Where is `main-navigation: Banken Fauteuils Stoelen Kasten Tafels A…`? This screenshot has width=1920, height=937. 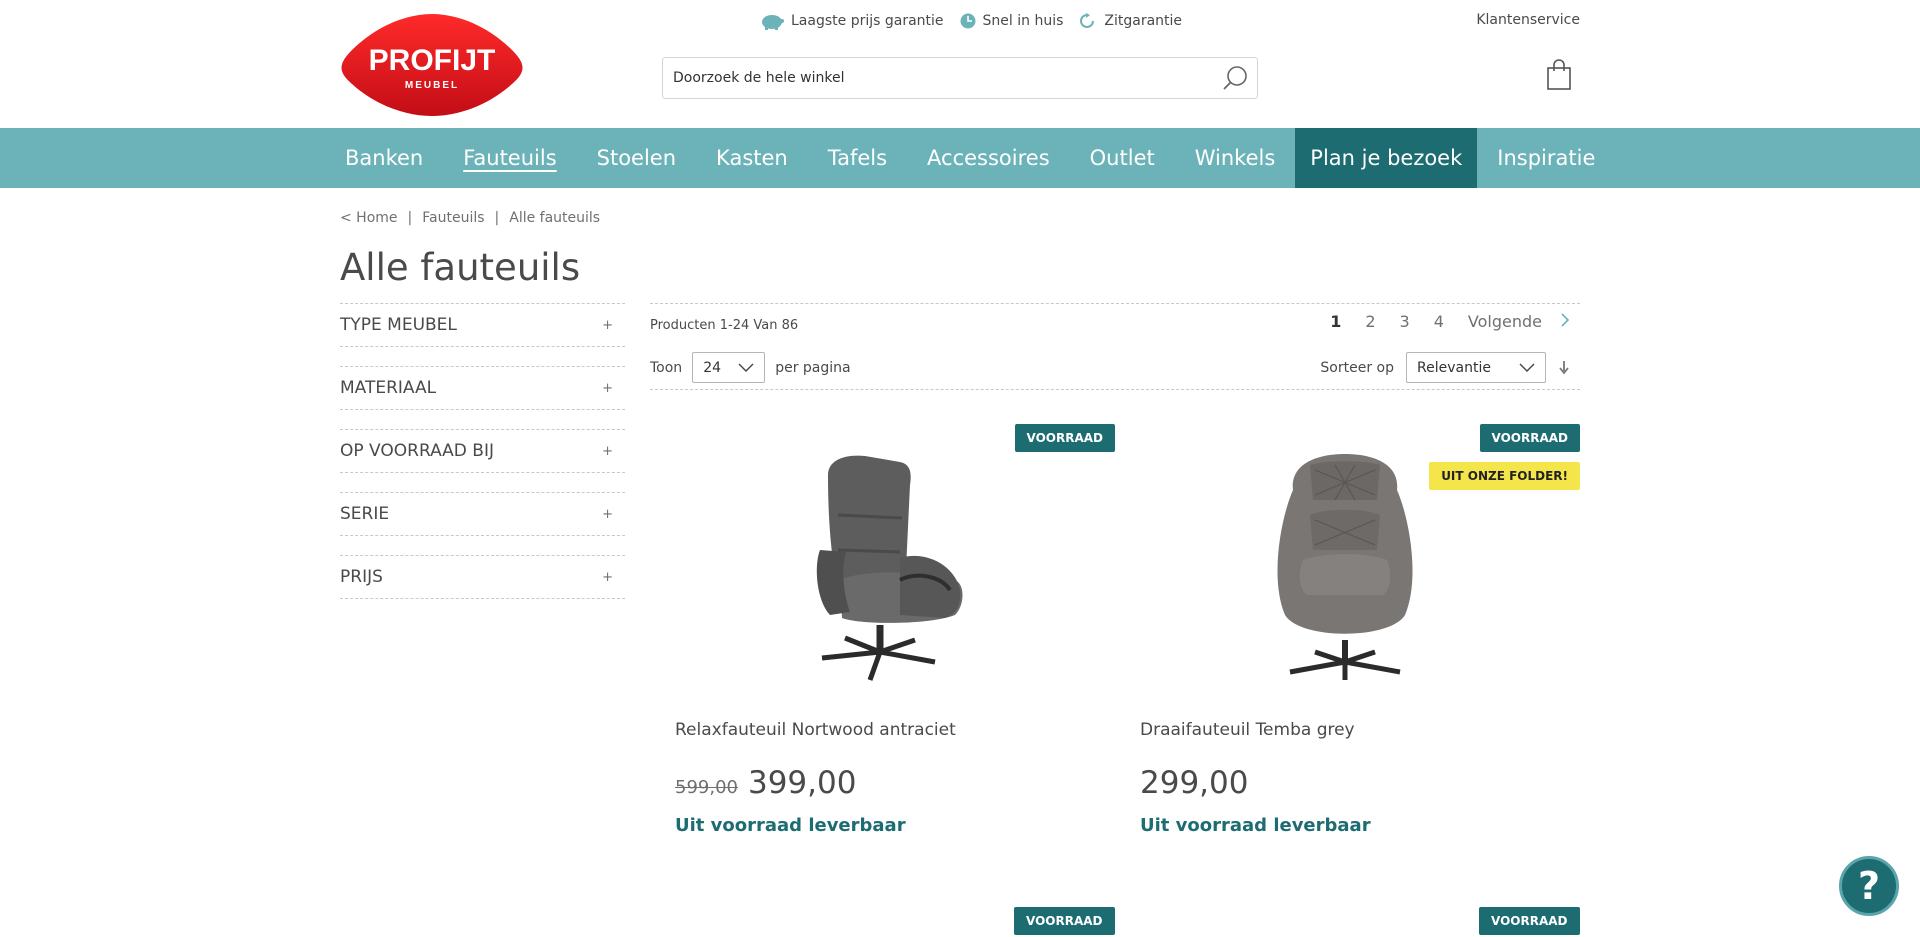 main-navigation: Banken Fauteuils Stoelen Kasten Tafels A… is located at coordinates (960, 158).